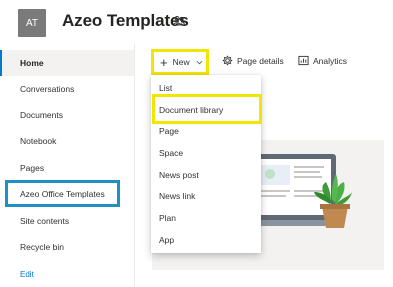 The height and width of the screenshot is (287, 393). I want to click on menu-item-plan: Plan, so click(167, 218).